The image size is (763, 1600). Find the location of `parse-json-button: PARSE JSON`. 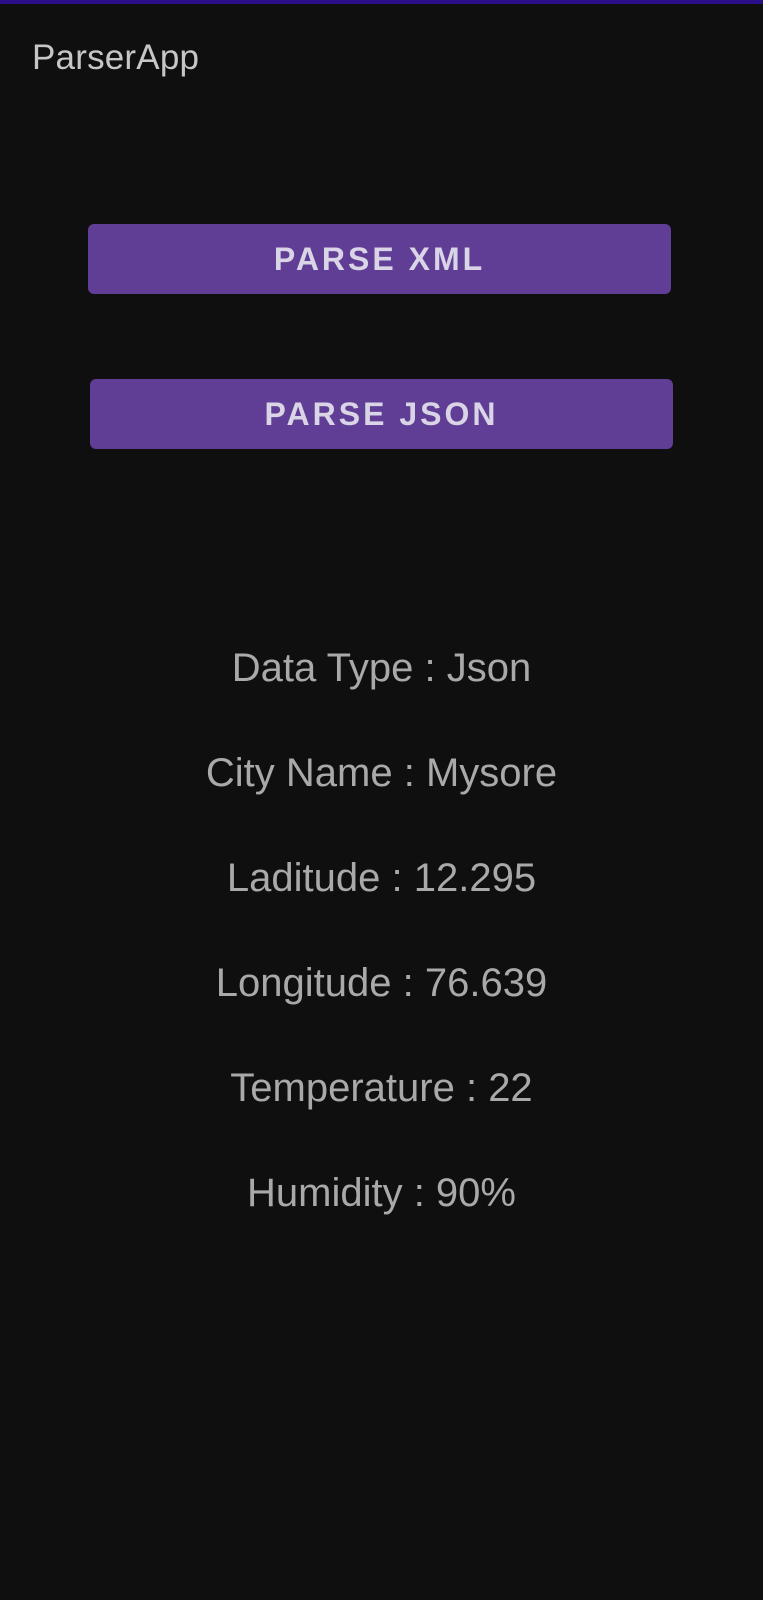

parse-json-button: PARSE JSON is located at coordinates (381, 414).